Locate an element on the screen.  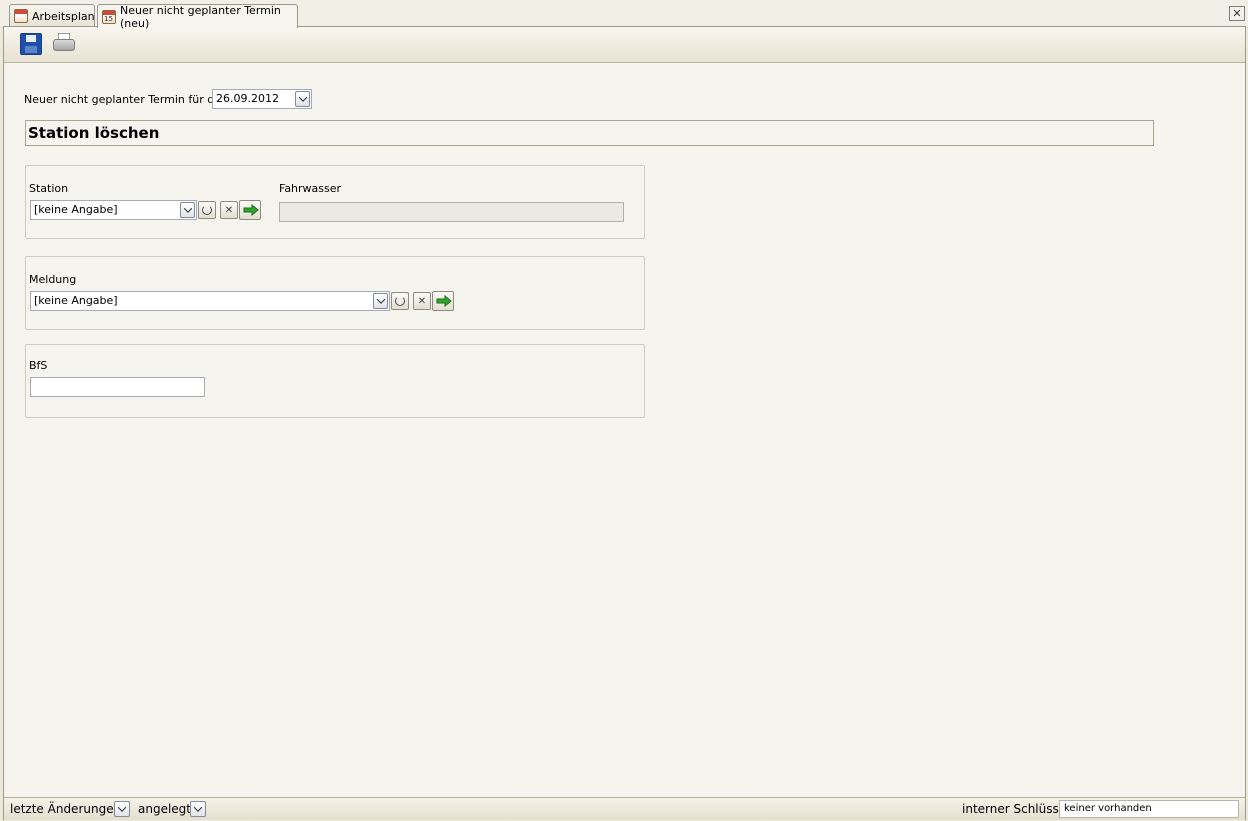
date-value: 26.09.2012 is located at coordinates (247, 98).